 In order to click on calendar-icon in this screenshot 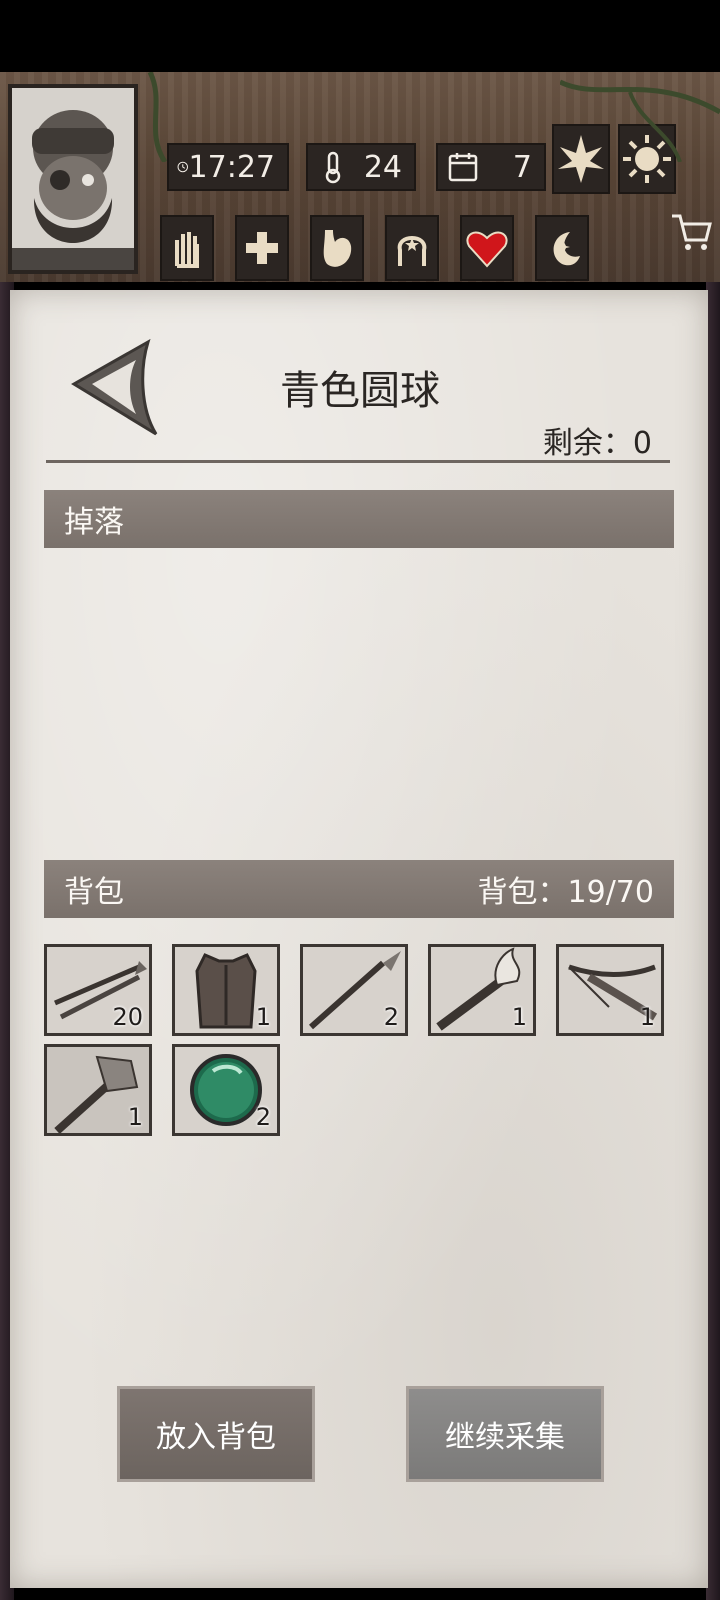, I will do `click(463, 167)`.